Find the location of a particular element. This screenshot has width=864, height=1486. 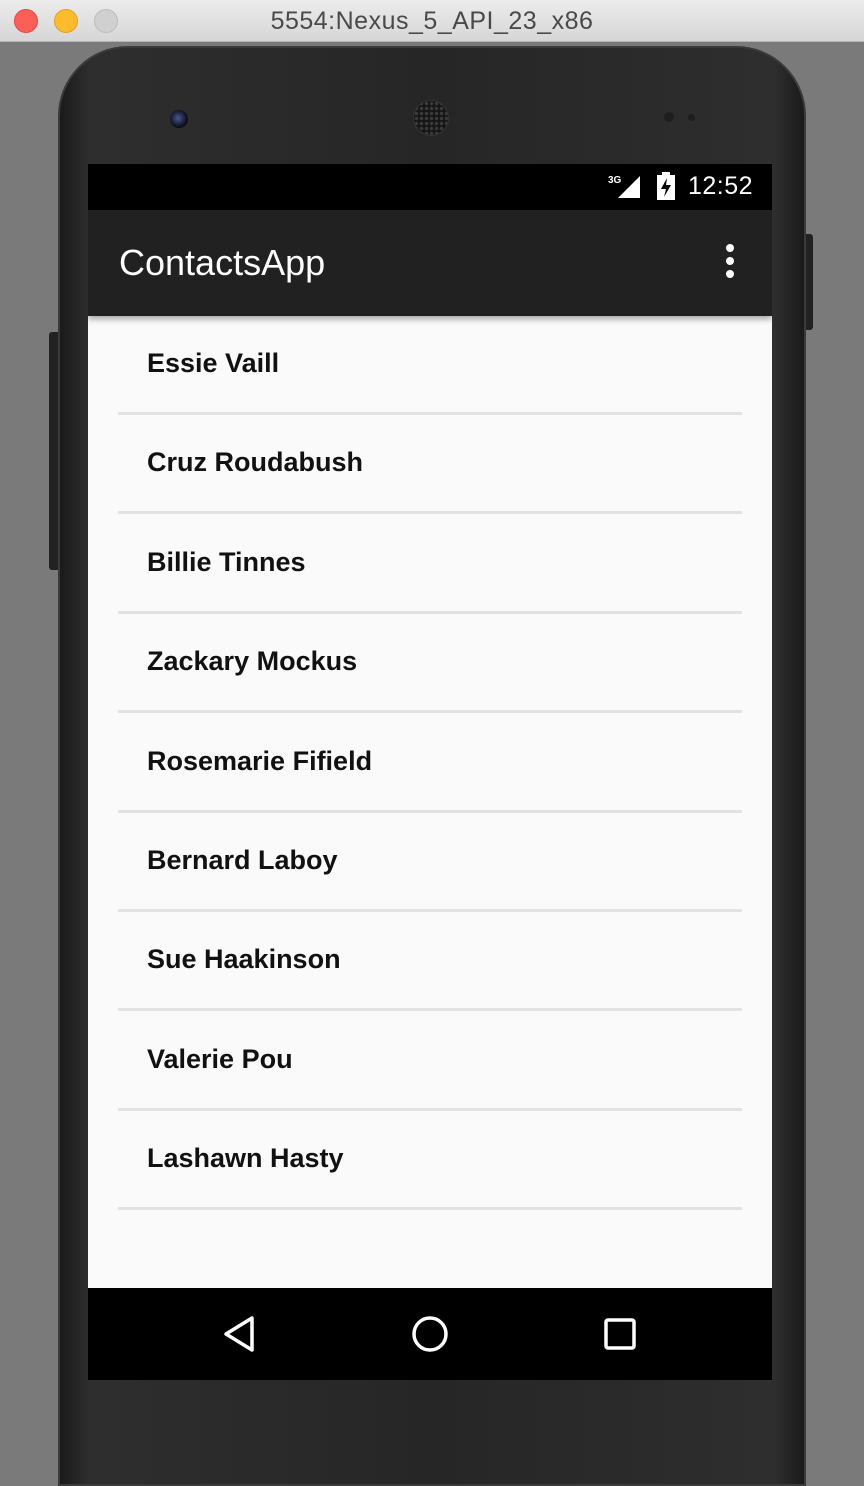

back-triangle-icon is located at coordinates (240, 1334).